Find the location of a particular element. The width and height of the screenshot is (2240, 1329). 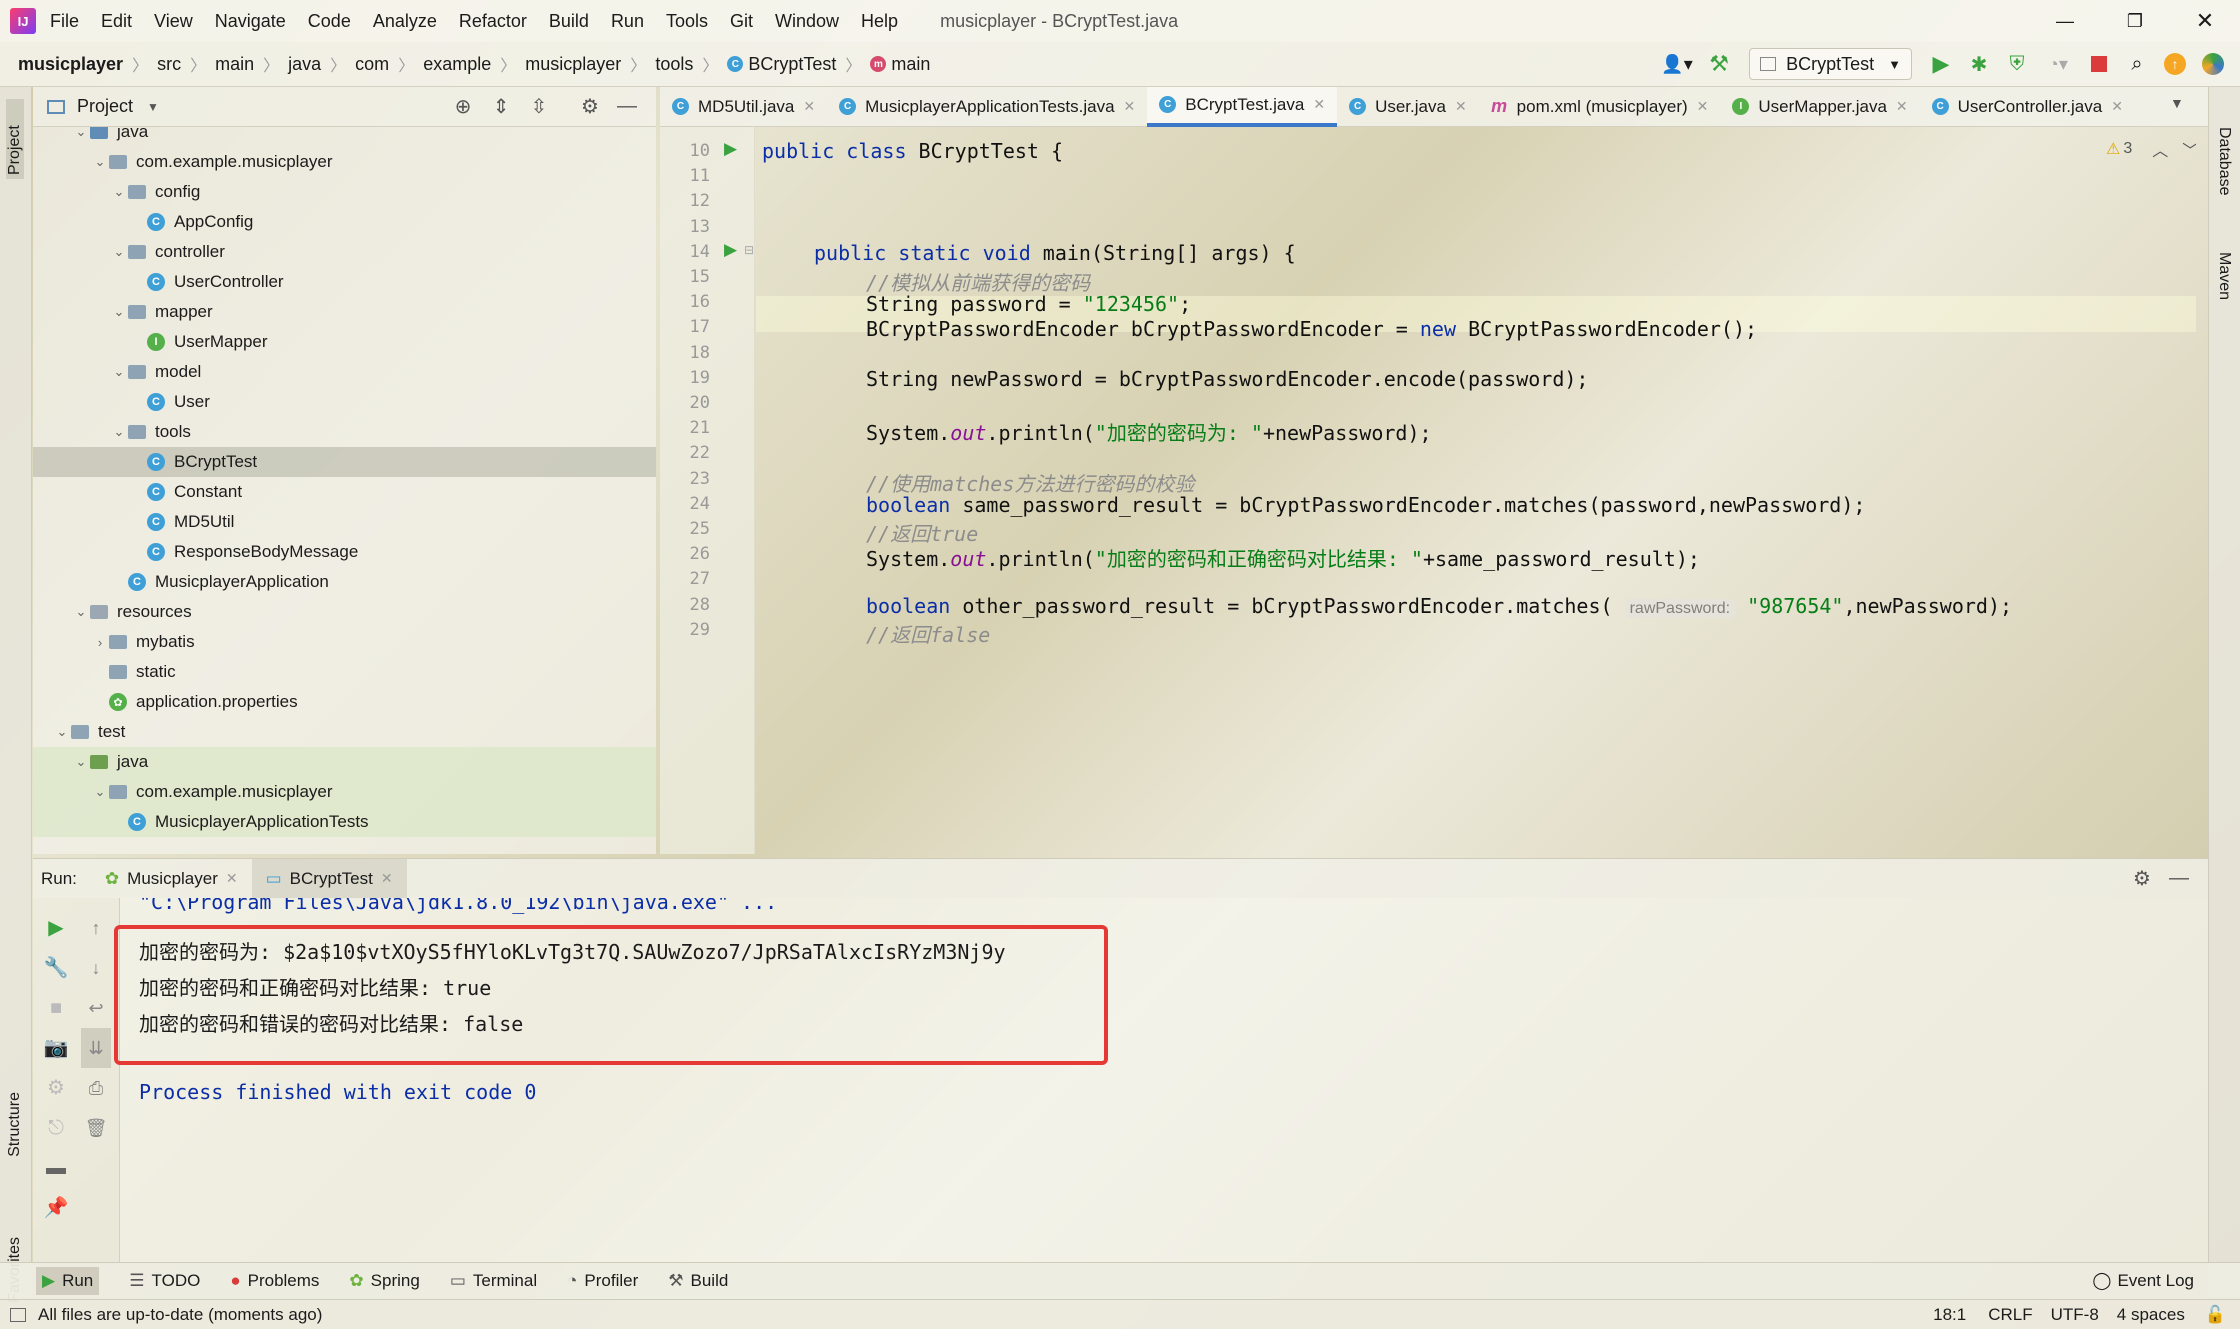

editor-tab: C User.java ✕ is located at coordinates (1408, 107).